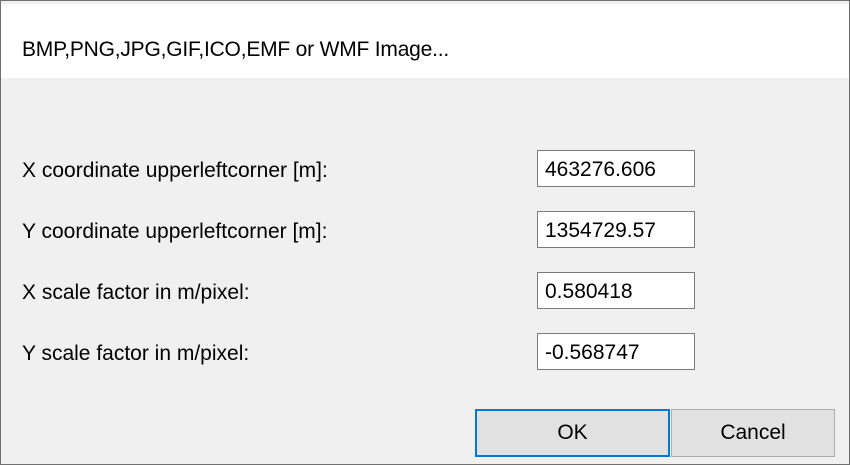 This screenshot has width=850, height=465. Describe the element at coordinates (616, 168) in the screenshot. I see `x-coordinate-input` at that location.